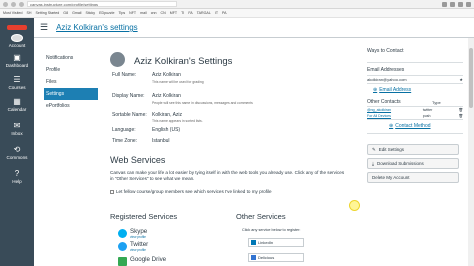 The height and width of the screenshot is (266, 474). I want to click on left-nav-notifications: Notifications, so click(71, 58).